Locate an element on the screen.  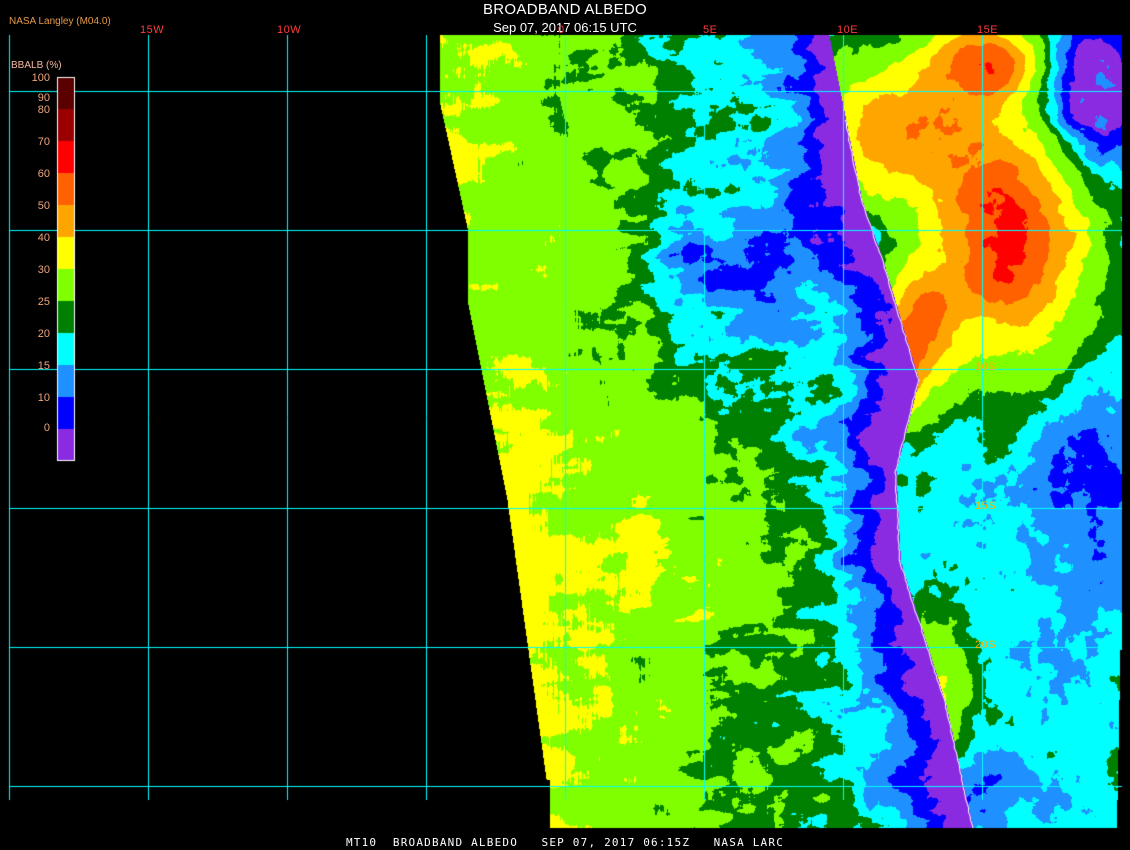
legend-label: 15 is located at coordinates (43, 366).